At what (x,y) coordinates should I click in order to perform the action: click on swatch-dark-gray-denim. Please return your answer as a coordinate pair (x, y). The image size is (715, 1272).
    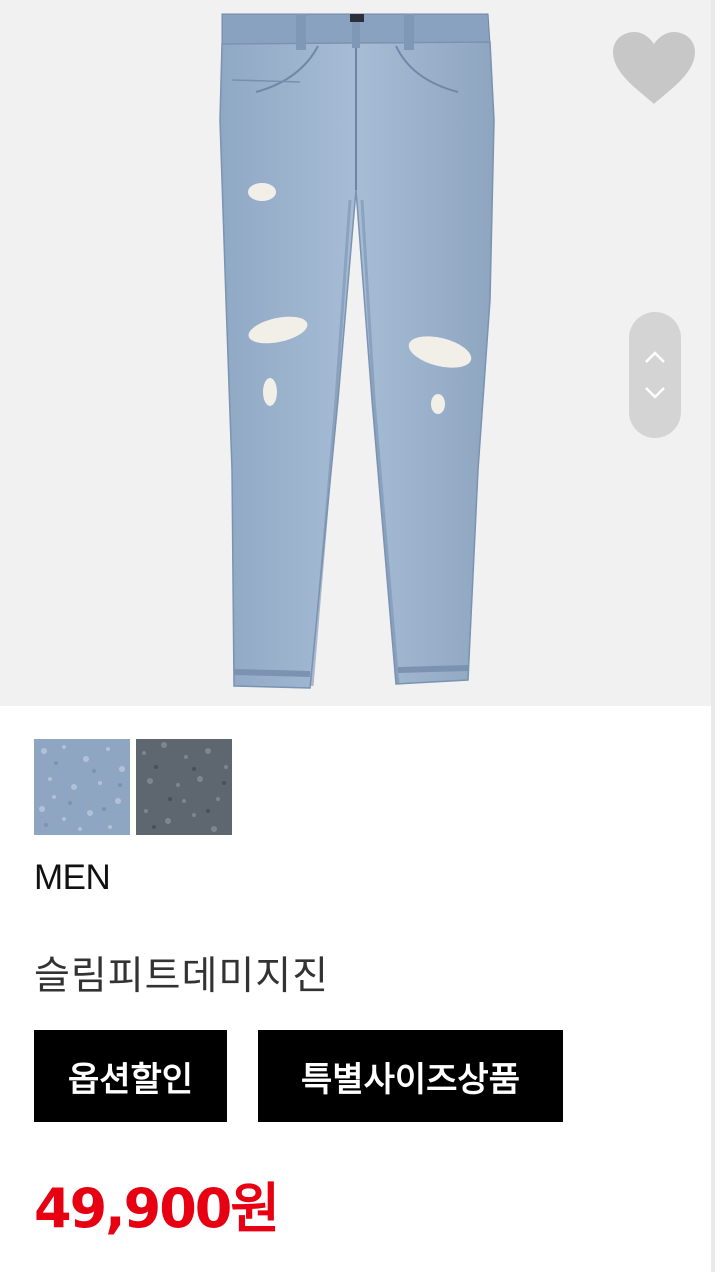
    Looking at the image, I should click on (184, 787).